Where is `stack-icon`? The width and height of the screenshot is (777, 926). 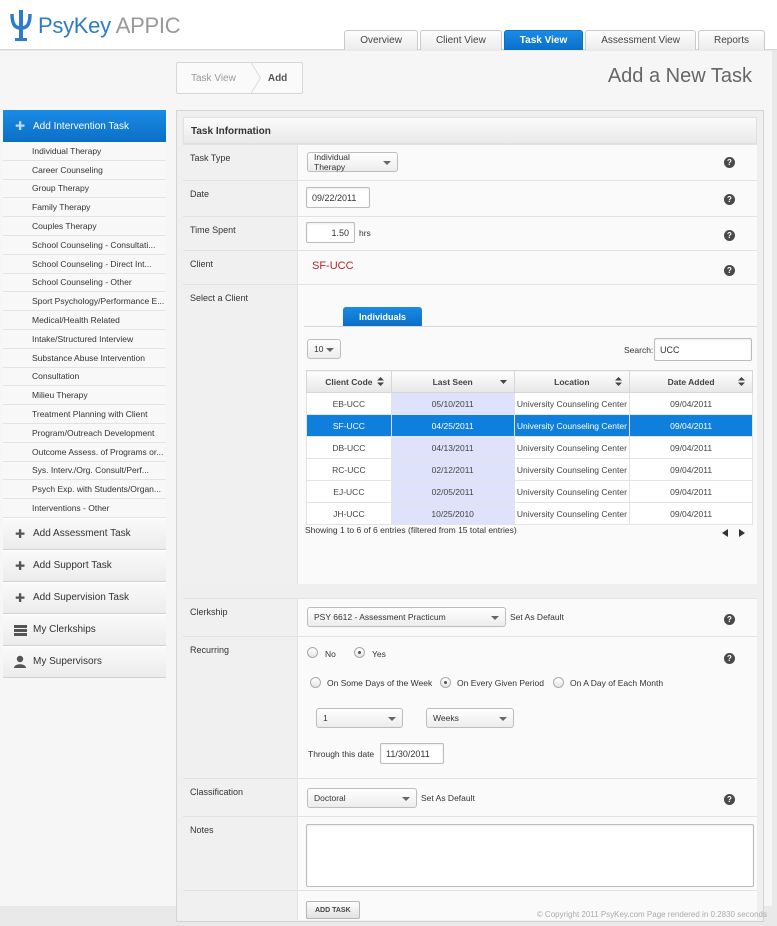 stack-icon is located at coordinates (20, 630).